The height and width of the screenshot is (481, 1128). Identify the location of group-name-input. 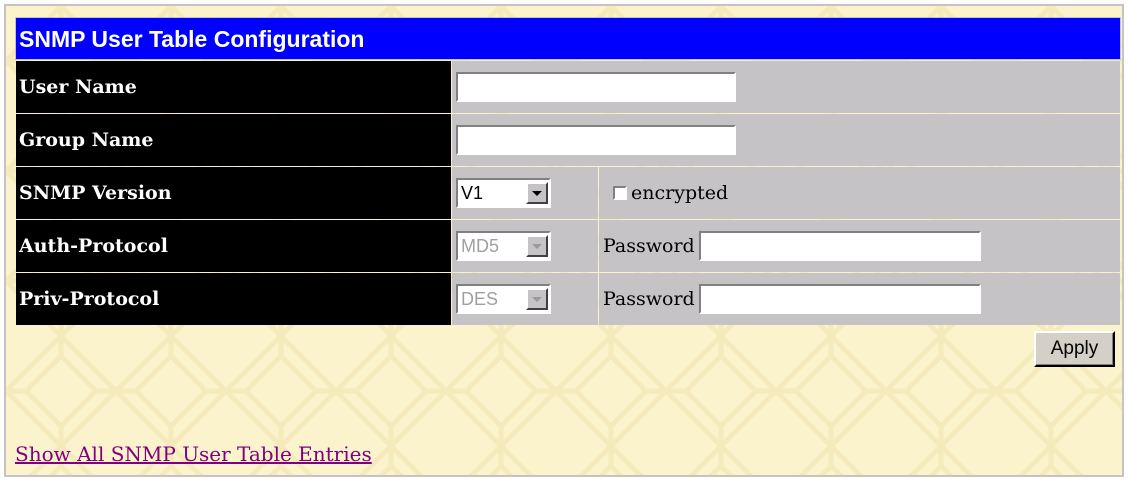
(596, 140).